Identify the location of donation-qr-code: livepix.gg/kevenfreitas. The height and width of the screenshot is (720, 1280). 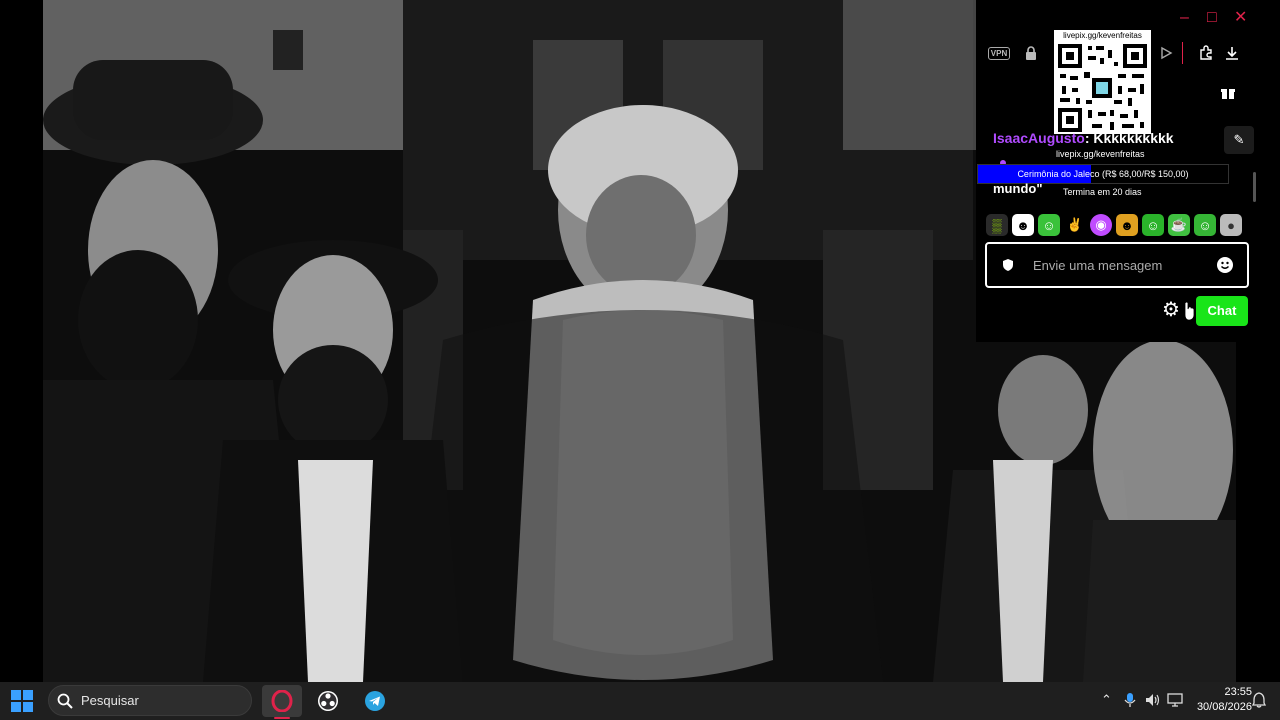
(1102, 82).